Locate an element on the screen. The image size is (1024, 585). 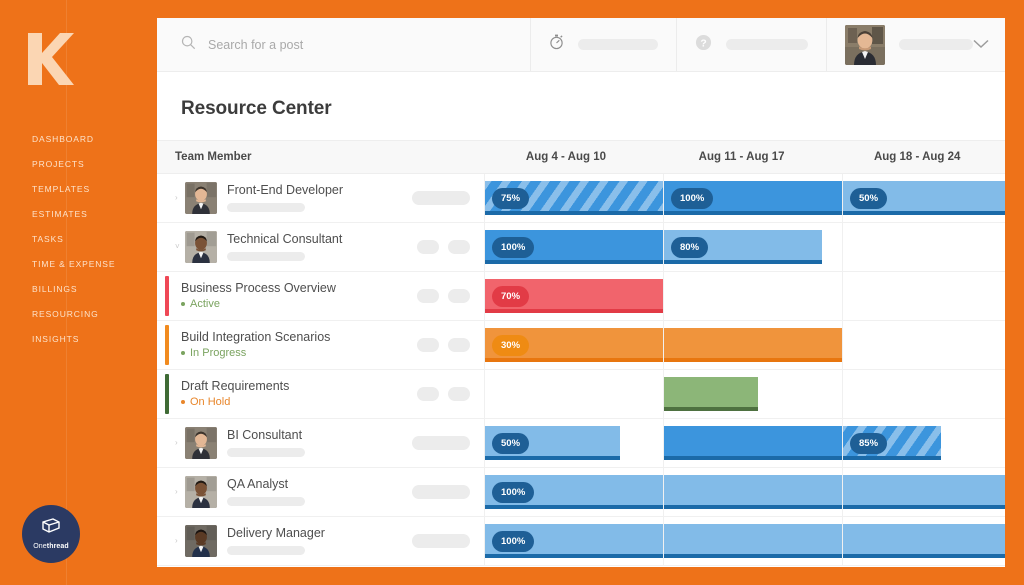
gantt-bar-percent-label: 50% is located at coordinates (869, 198).